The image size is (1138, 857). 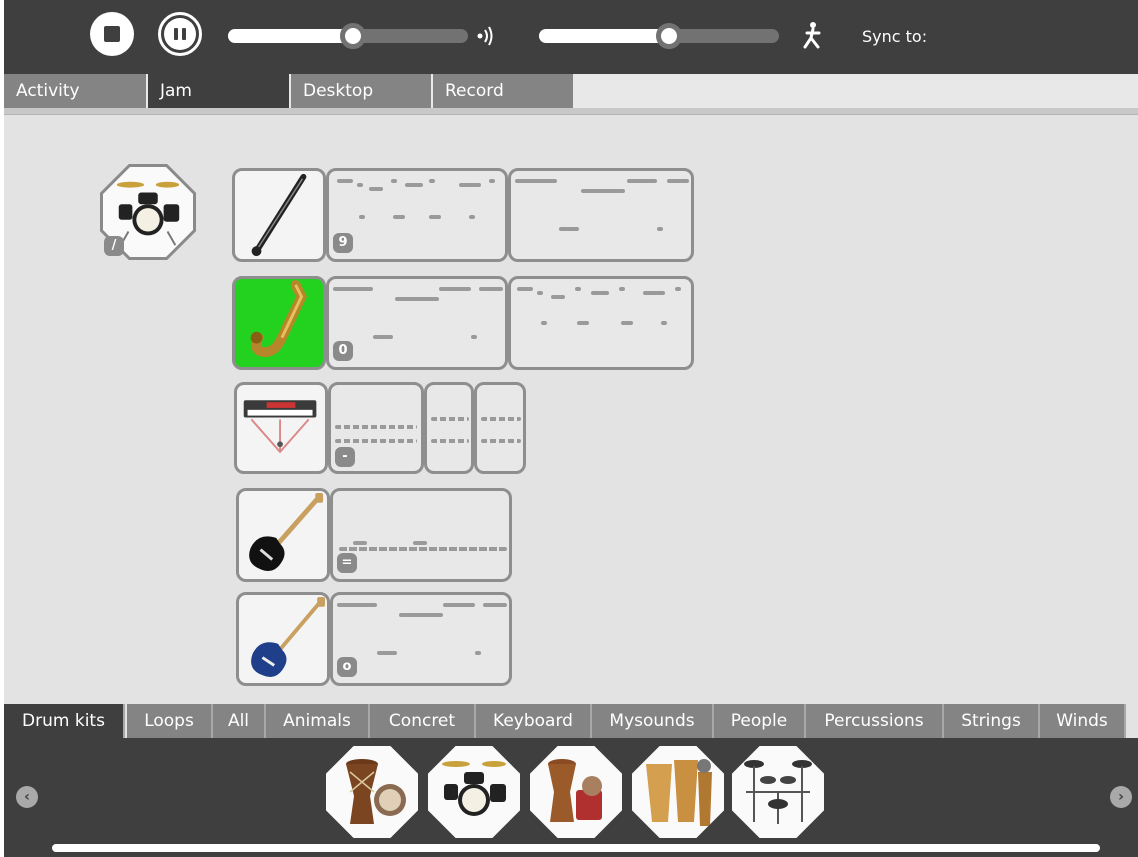 I want to click on pause-icon, so click(x=180, y=34).